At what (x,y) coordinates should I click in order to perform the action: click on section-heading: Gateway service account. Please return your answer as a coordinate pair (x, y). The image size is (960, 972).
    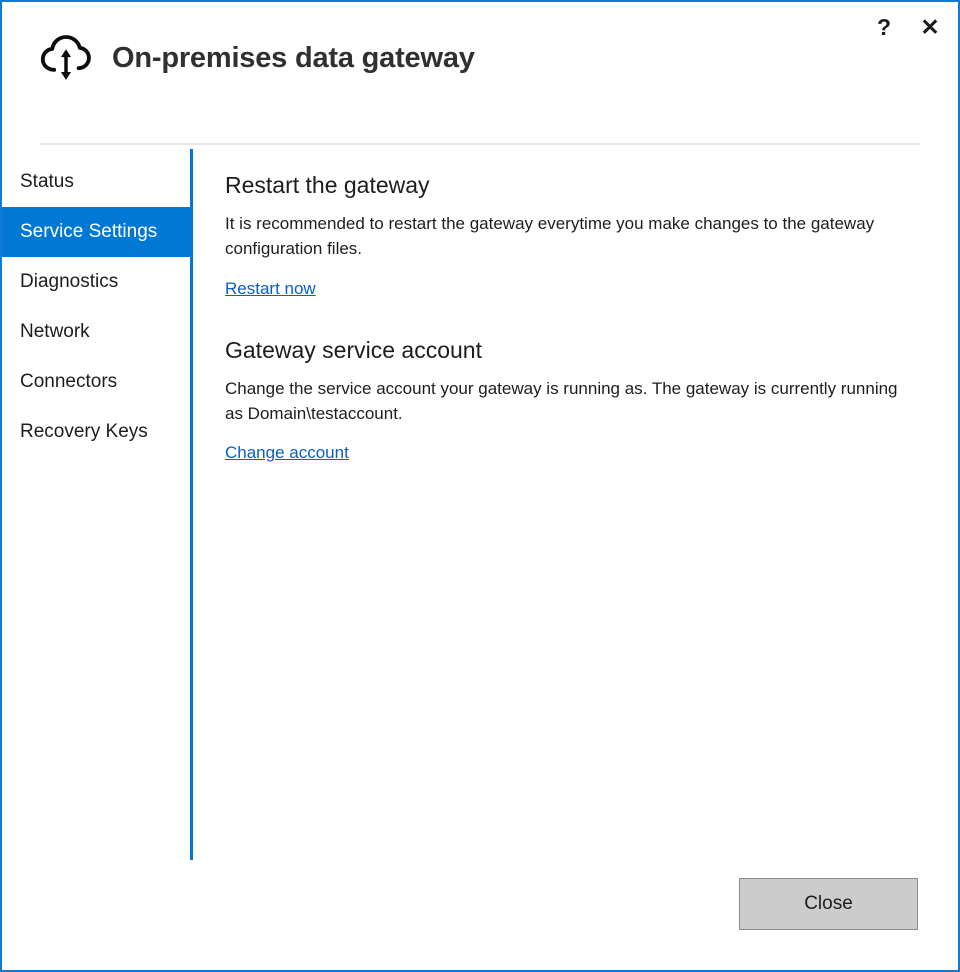
    Looking at the image, I should click on (353, 349).